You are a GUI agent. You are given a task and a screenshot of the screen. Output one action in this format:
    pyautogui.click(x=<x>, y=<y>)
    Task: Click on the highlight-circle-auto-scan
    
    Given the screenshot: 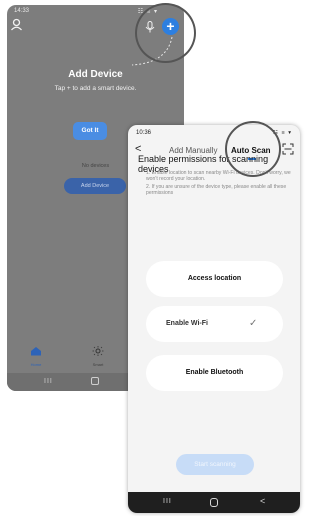 What is the action you would take?
    pyautogui.click(x=253, y=149)
    